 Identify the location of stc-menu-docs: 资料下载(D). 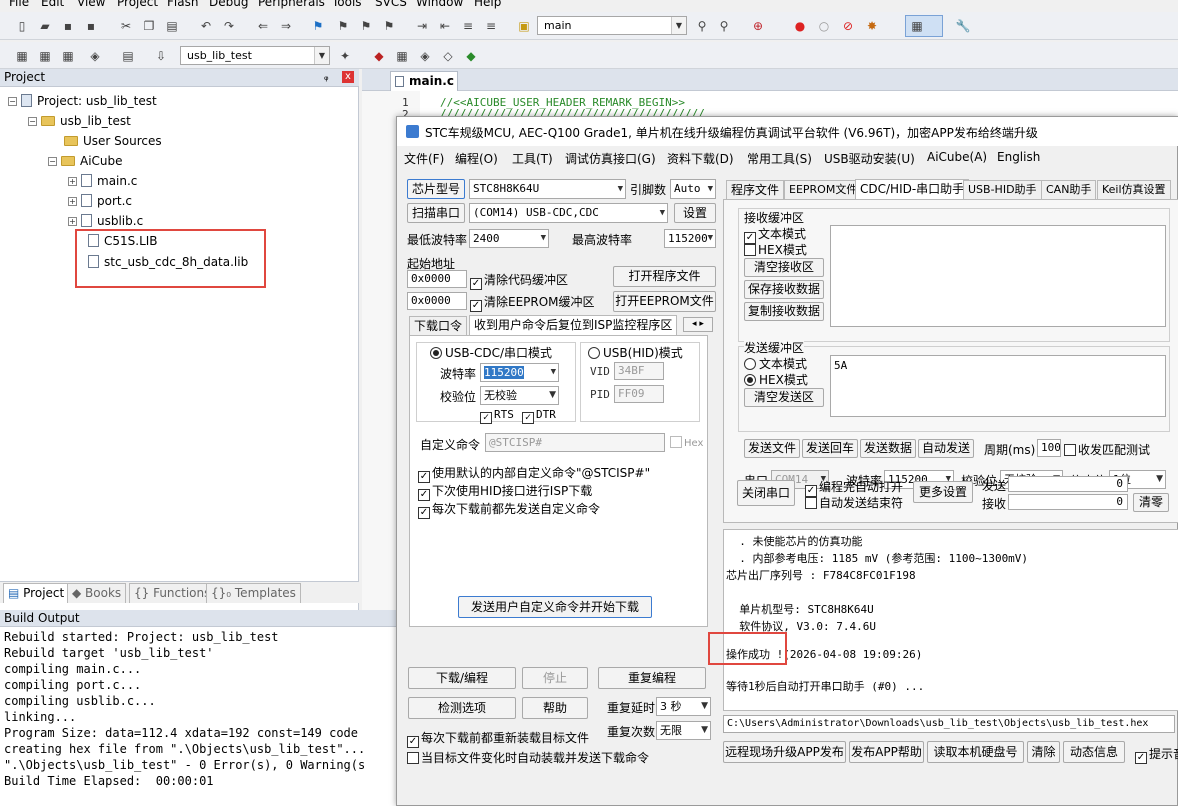
(700, 158).